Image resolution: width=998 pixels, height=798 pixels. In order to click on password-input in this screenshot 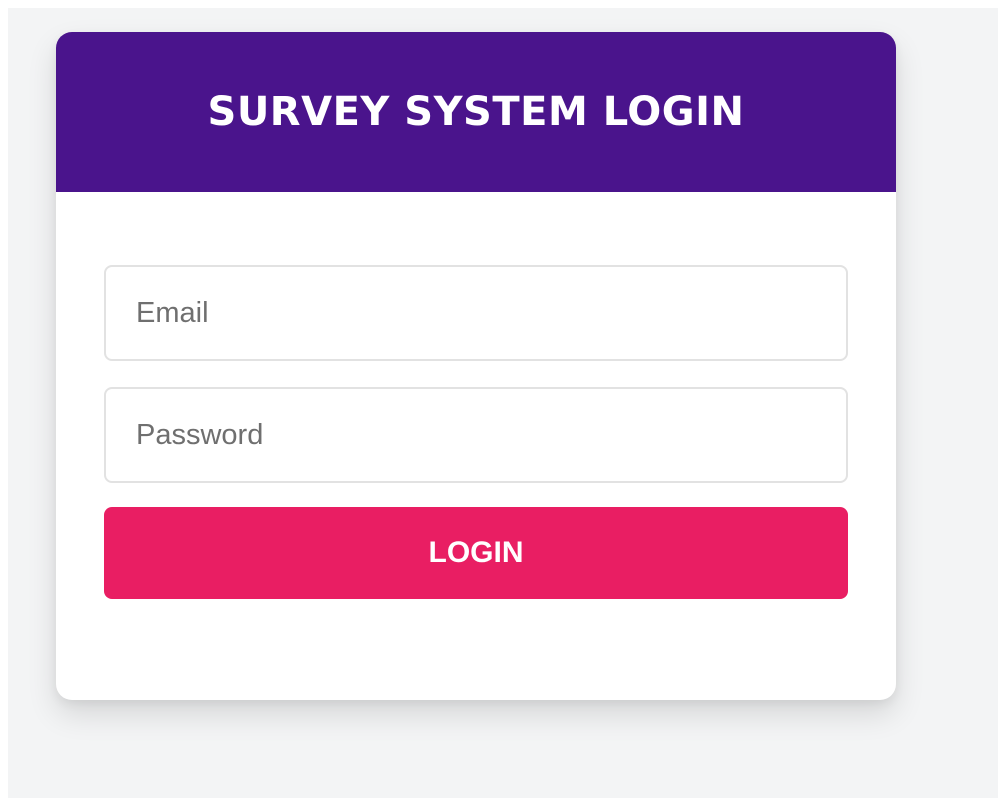, I will do `click(476, 435)`.